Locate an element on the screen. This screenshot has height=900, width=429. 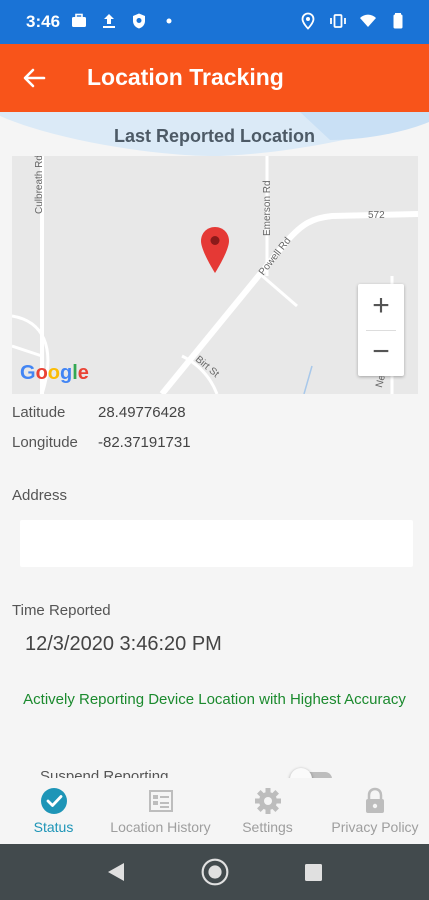
shield-icon is located at coordinates (139, 21).